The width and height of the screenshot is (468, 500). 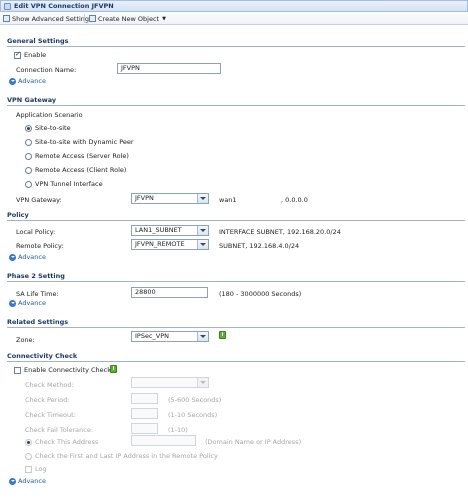 What do you see at coordinates (25, 340) in the screenshot?
I see `zone-label: Zone:` at bounding box center [25, 340].